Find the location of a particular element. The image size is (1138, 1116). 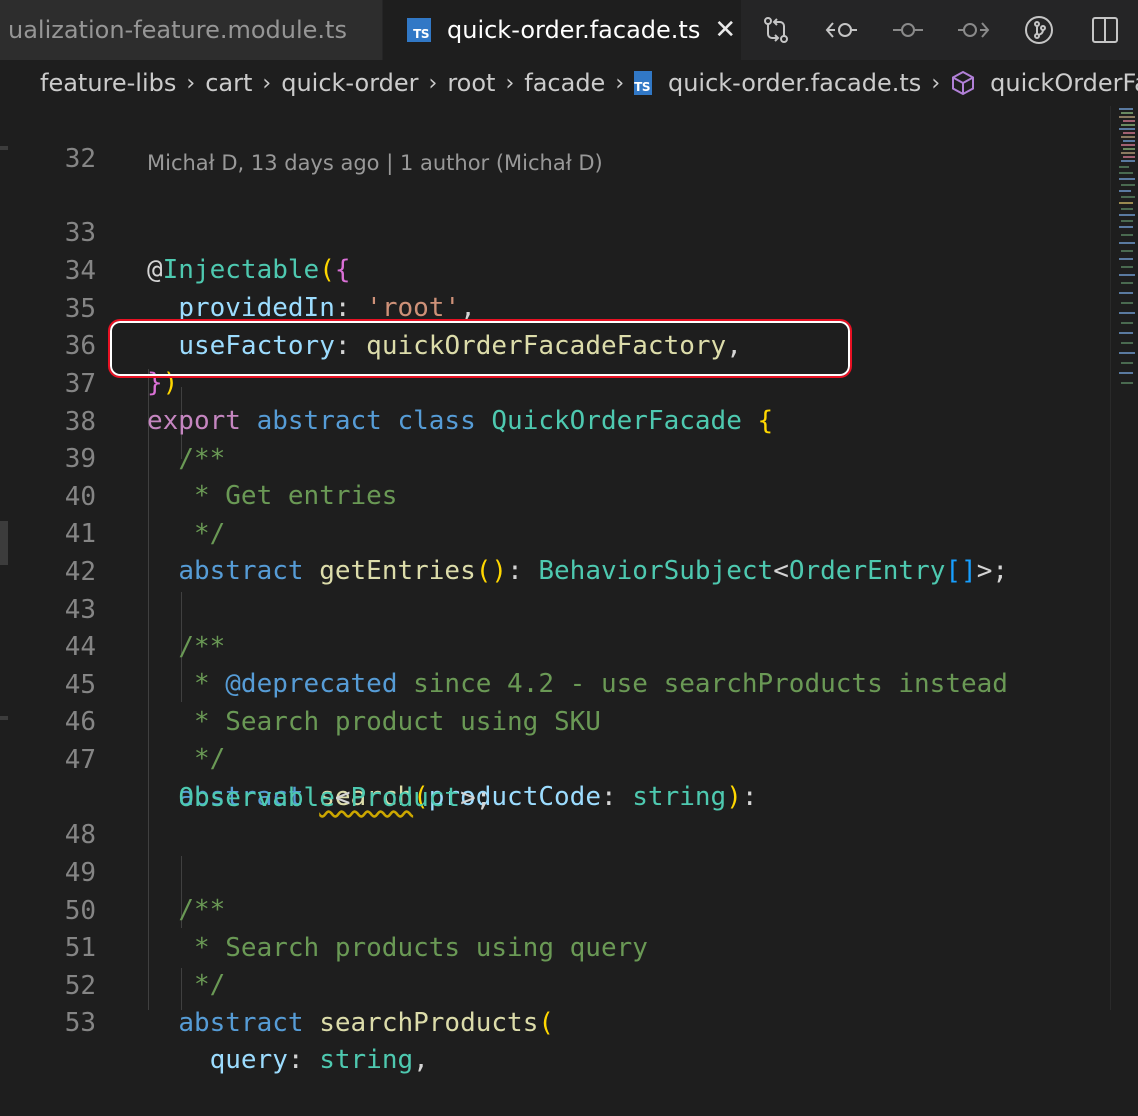

code-line-46: 46 */ is located at coordinates (555, 720).